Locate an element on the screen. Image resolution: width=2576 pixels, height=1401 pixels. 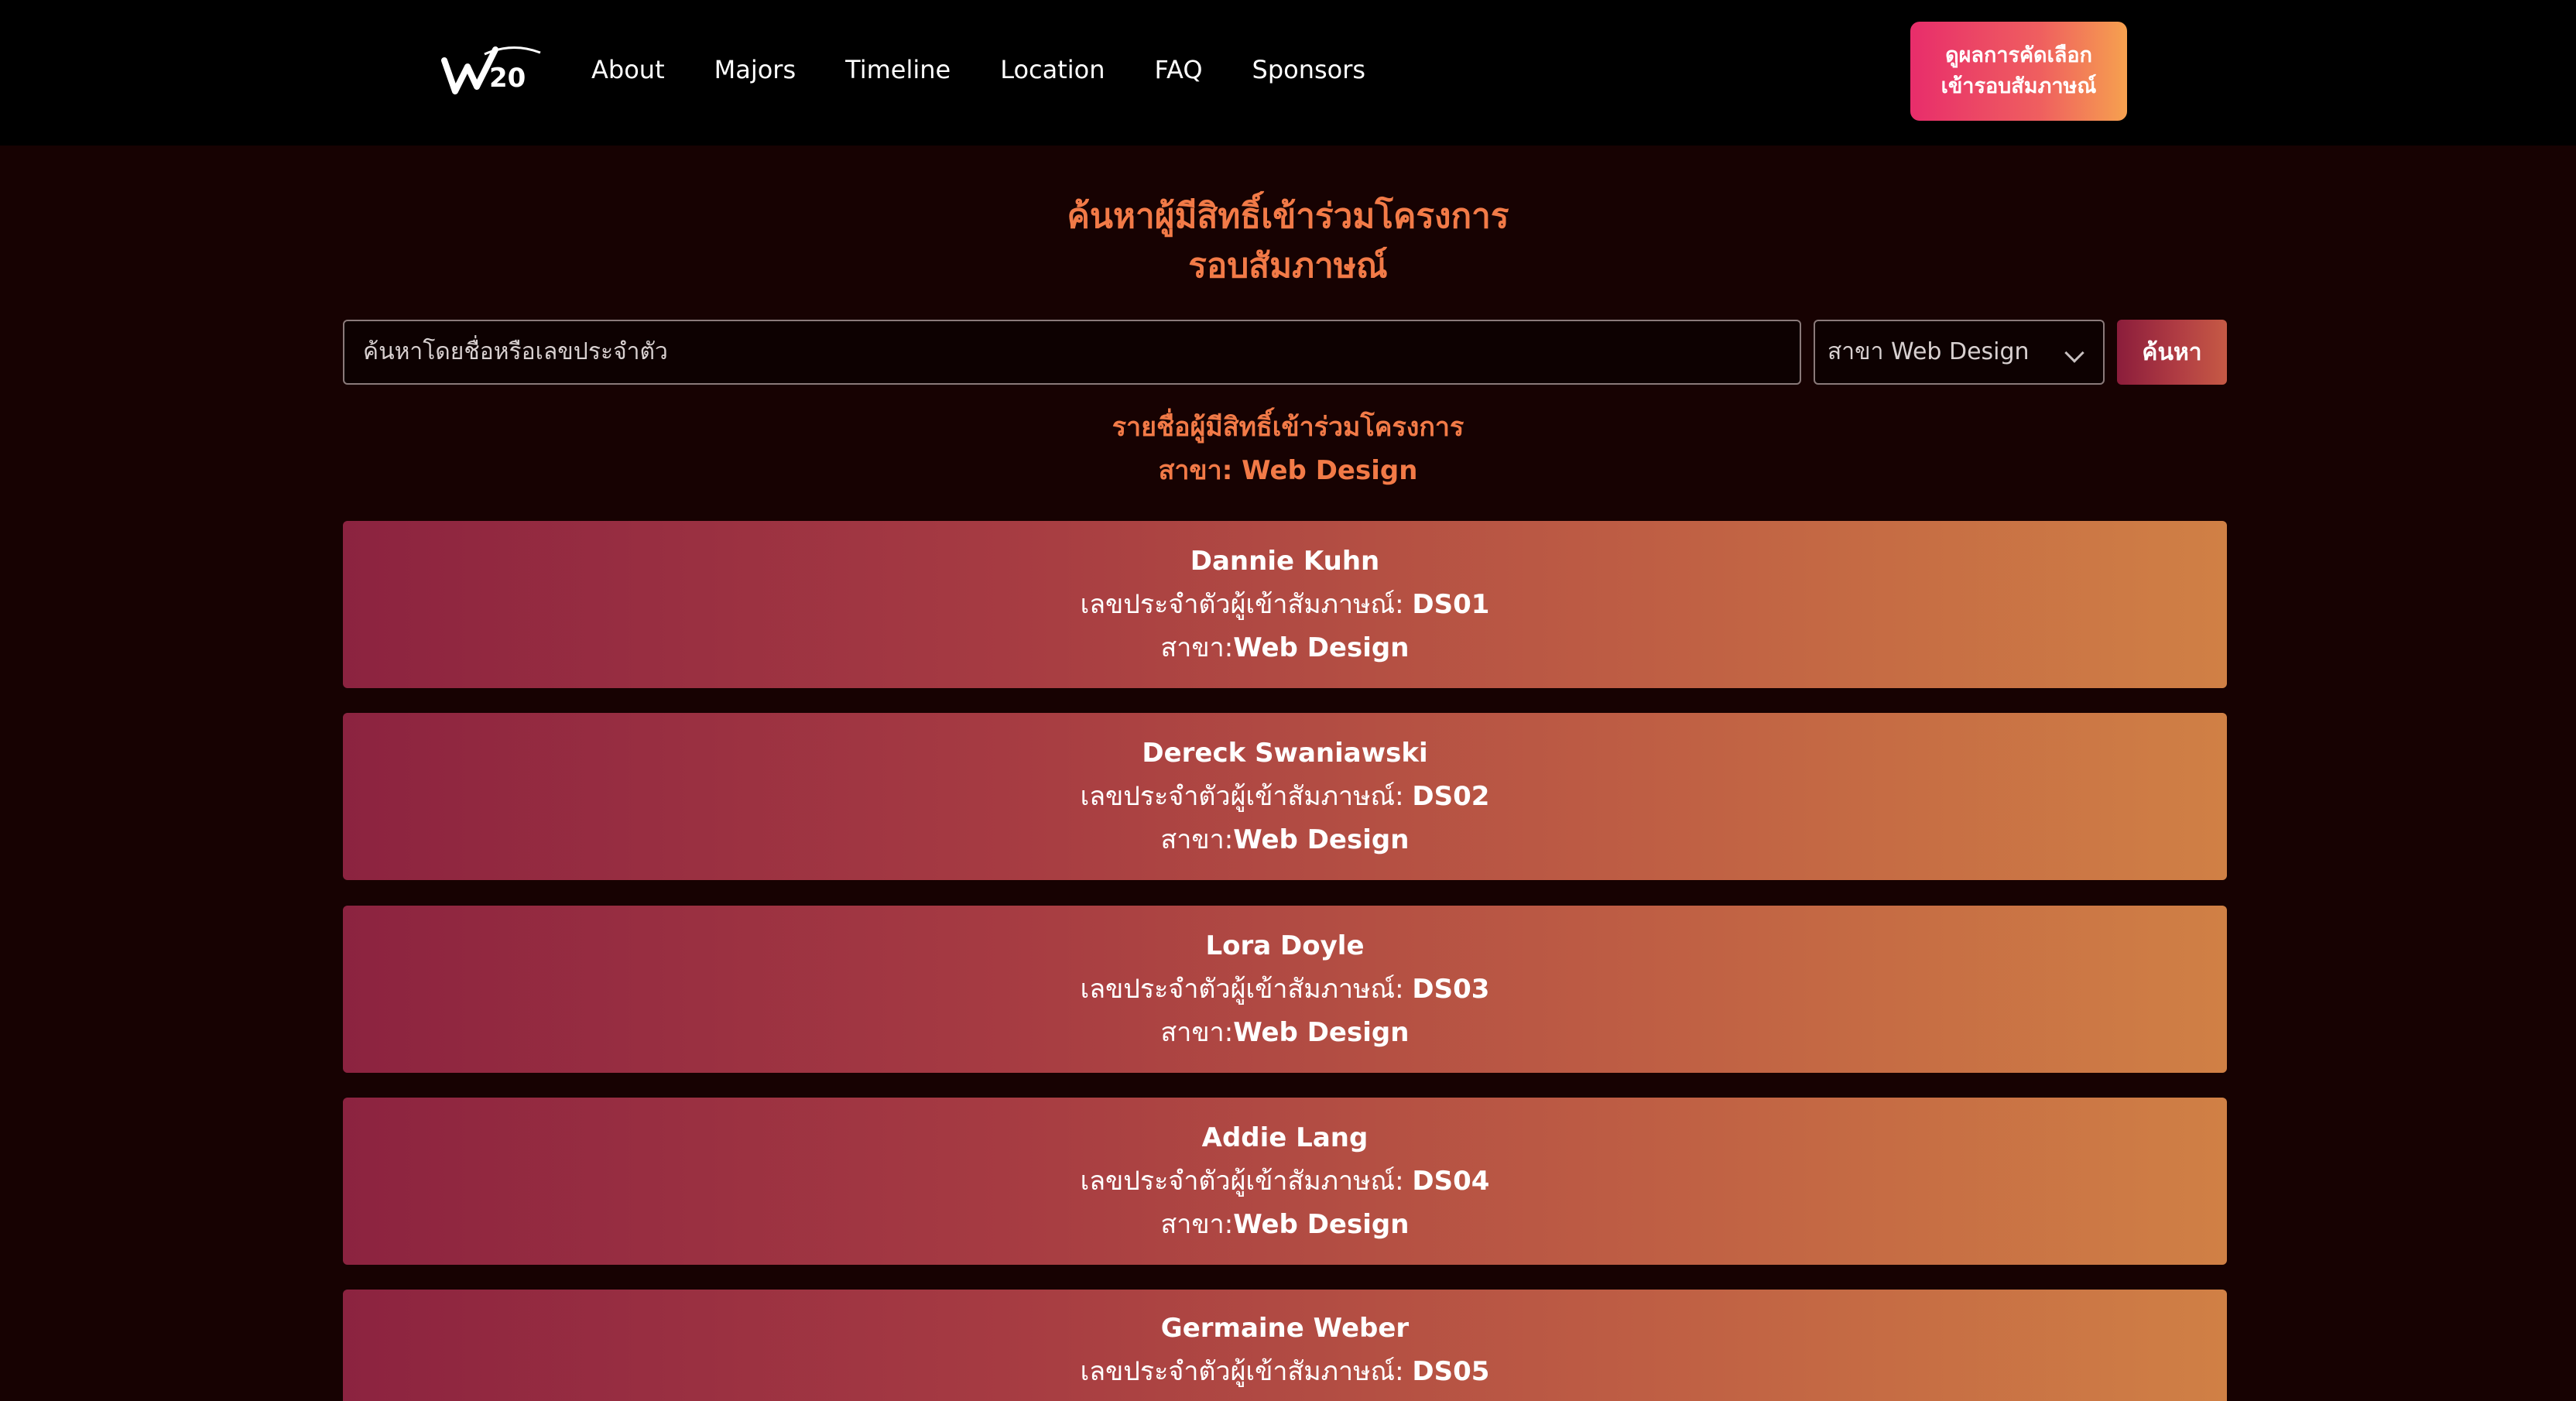
candidate-id-line: เลขประจำตัวผู้เข้าสัมภาษณ์: DS02 is located at coordinates (1285, 796).